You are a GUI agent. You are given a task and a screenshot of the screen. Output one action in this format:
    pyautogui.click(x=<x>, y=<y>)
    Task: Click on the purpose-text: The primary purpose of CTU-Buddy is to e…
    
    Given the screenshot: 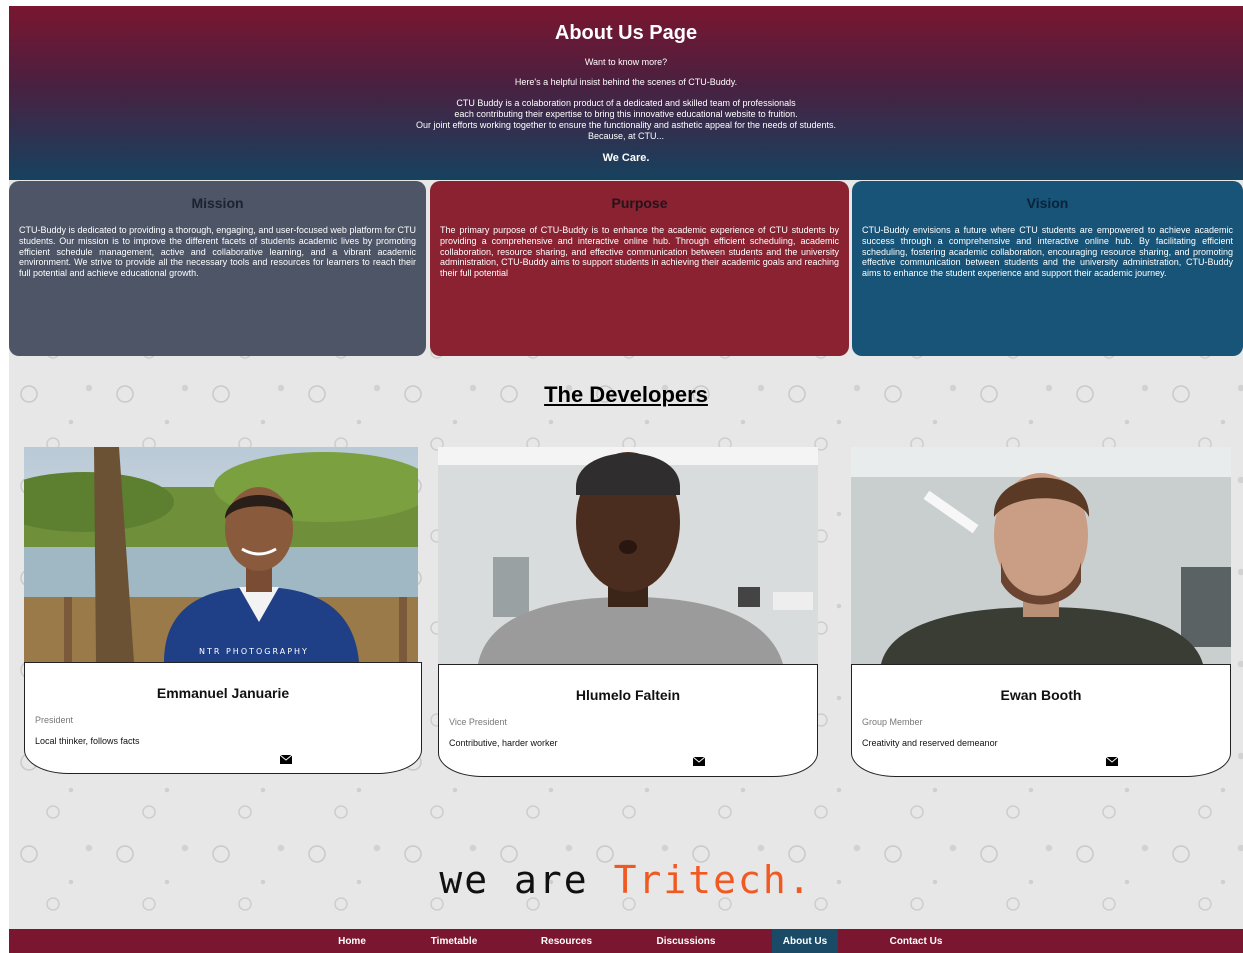 What is the action you would take?
    pyautogui.click(x=639, y=252)
    